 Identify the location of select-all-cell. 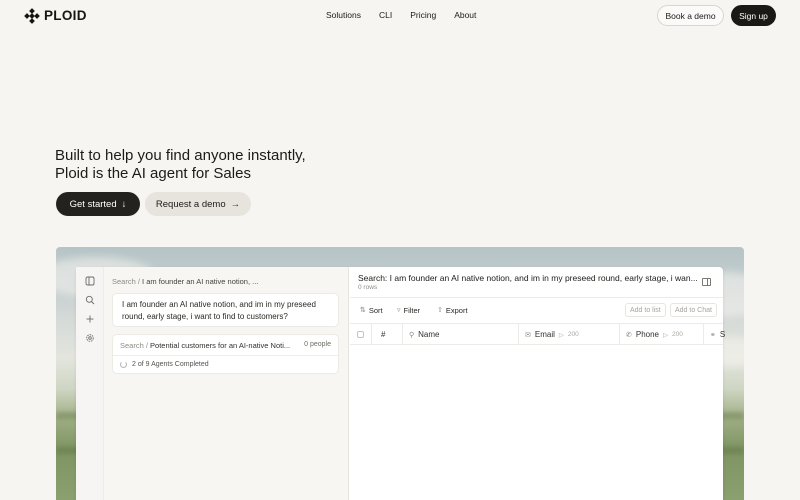
(361, 334).